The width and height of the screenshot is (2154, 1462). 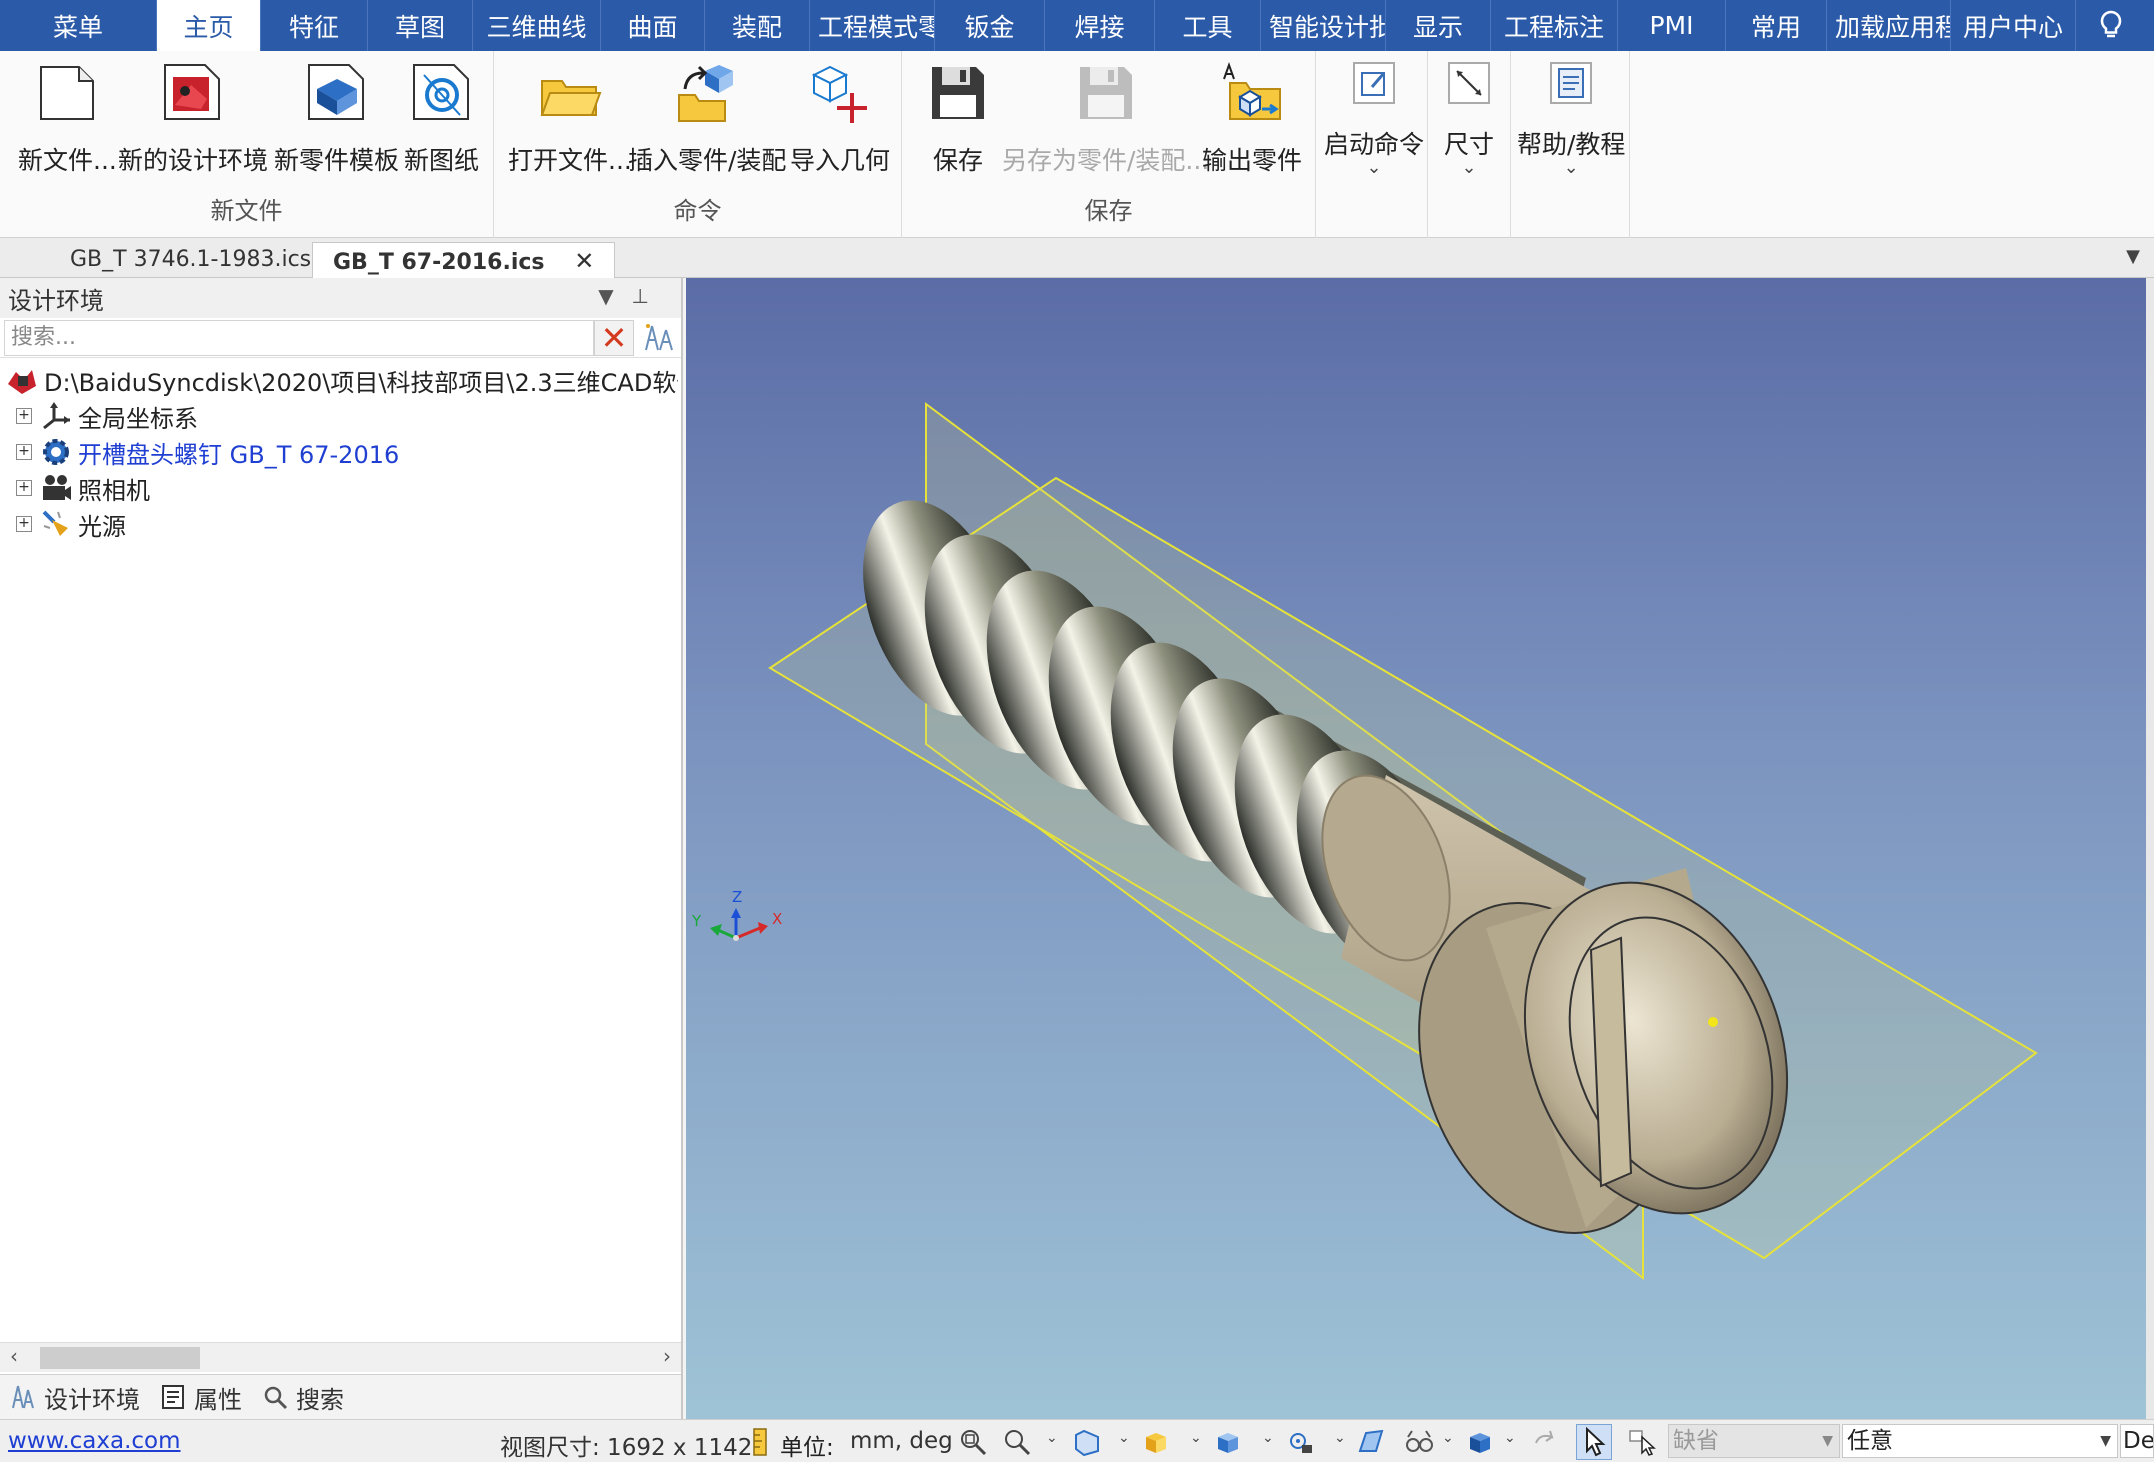 I want to click on insert-part-button: 插入零件/装配, so click(x=707, y=119).